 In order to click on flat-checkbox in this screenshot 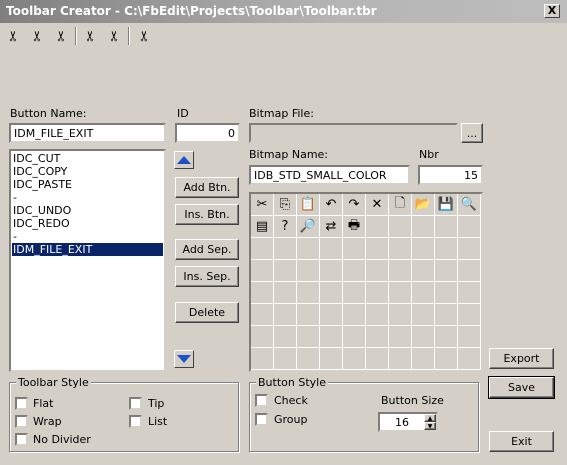, I will do `click(21, 403)`.